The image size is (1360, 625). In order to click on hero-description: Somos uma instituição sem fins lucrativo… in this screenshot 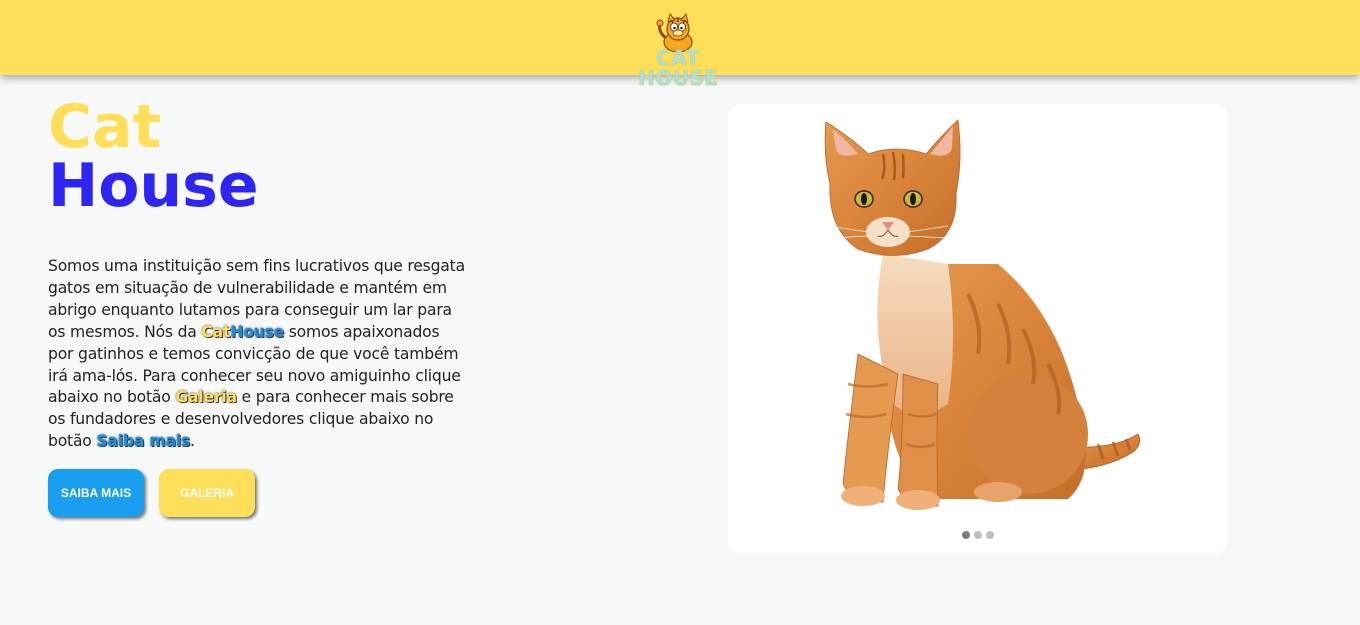, I will do `click(258, 354)`.